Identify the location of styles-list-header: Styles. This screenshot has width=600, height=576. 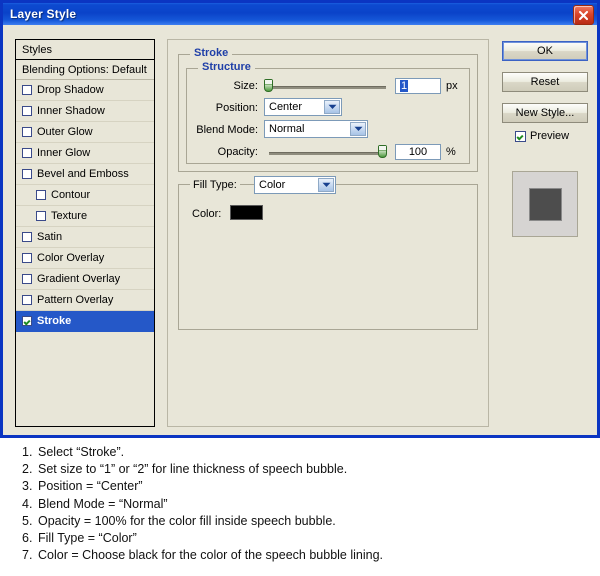
(85, 50).